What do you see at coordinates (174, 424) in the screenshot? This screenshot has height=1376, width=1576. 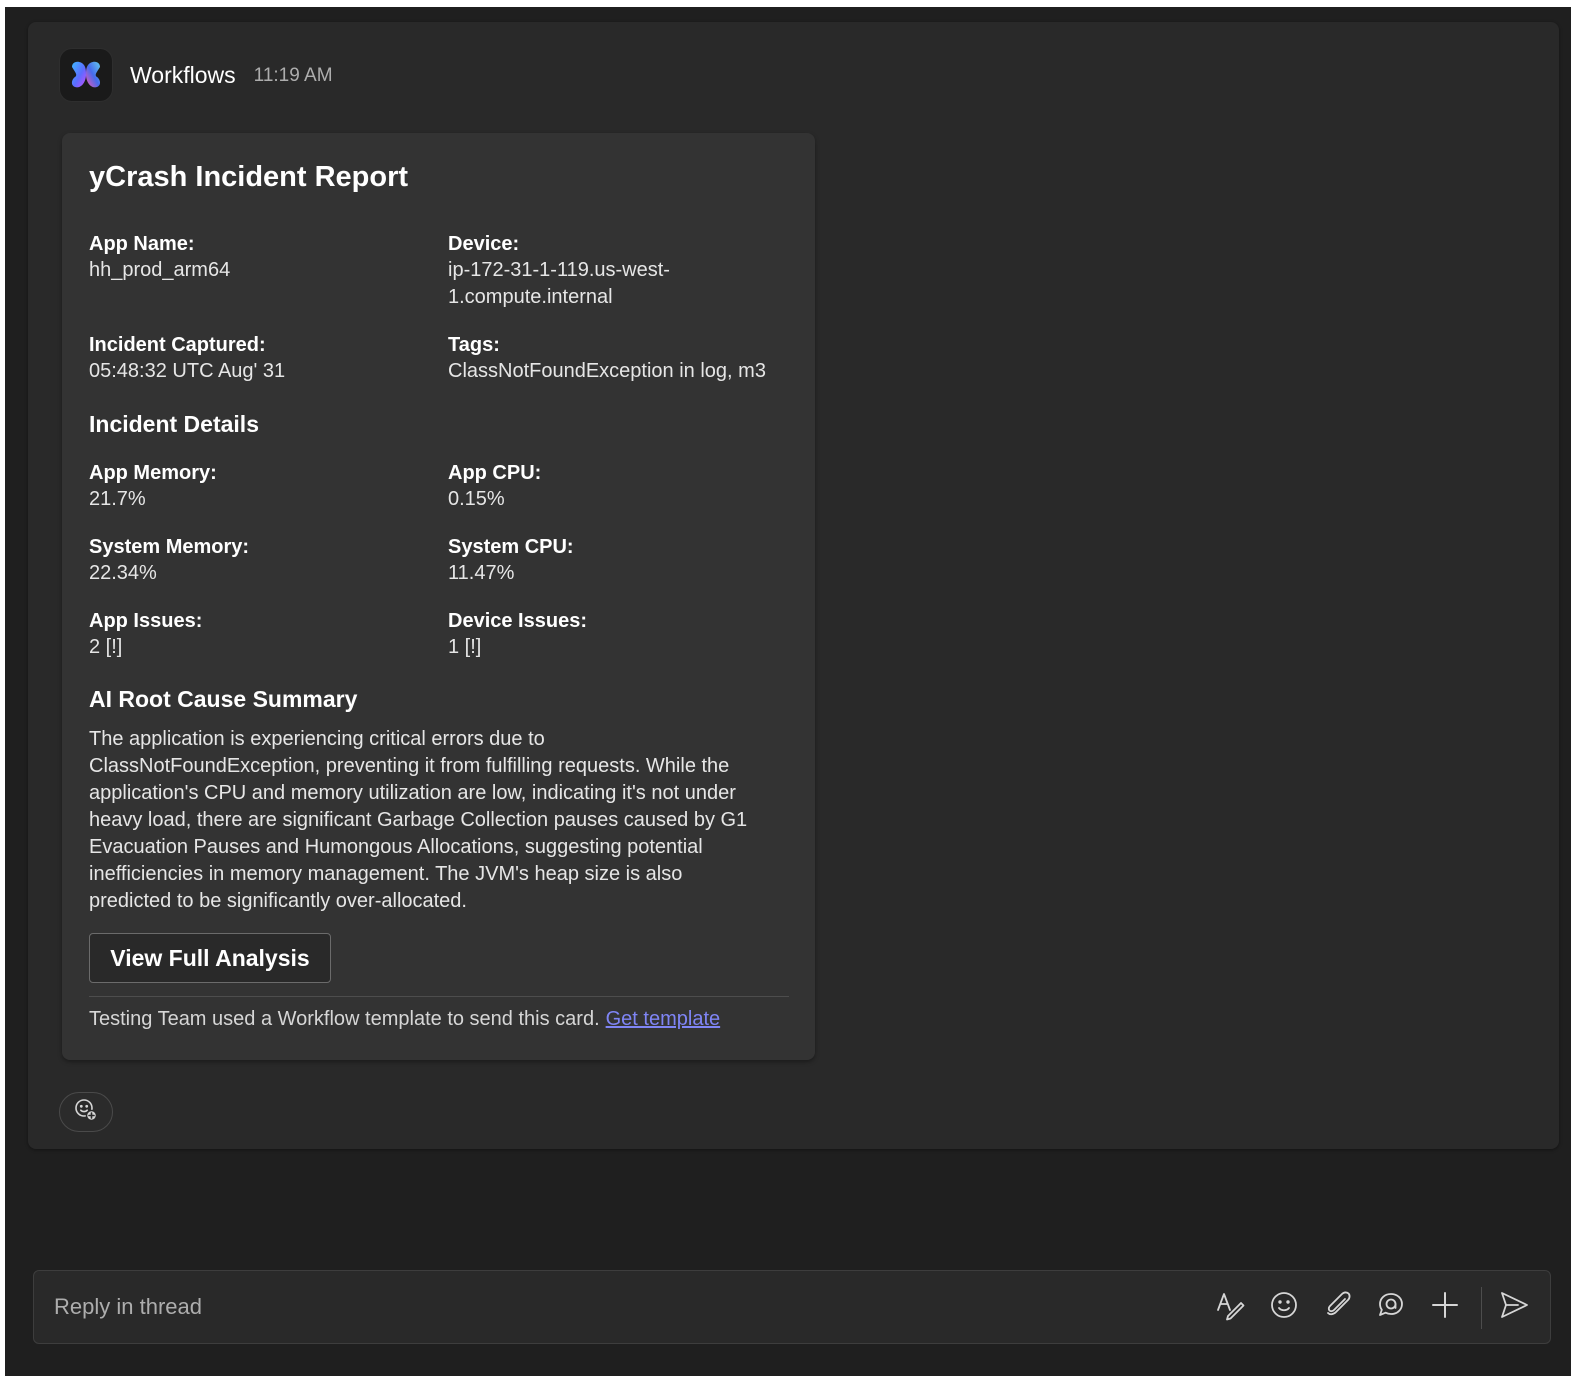 I see `incident-details-heading: Incident Details` at bounding box center [174, 424].